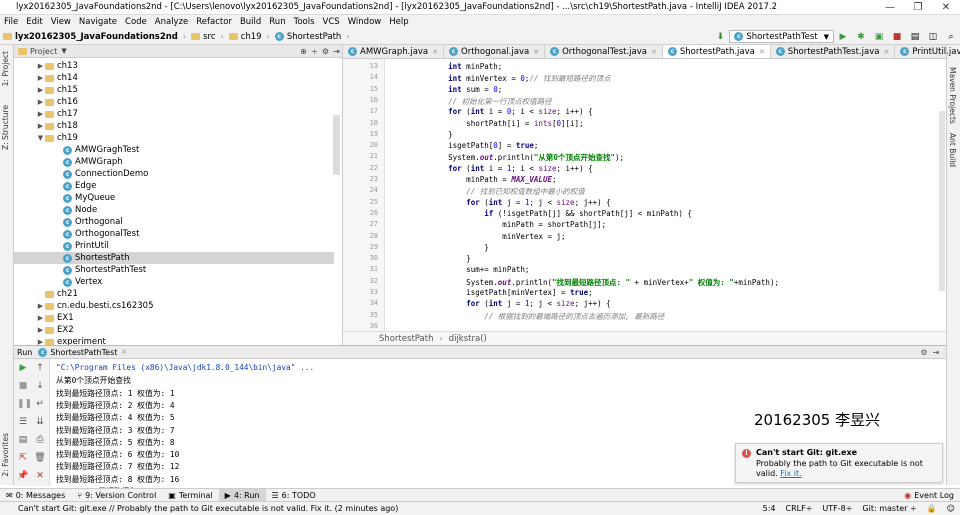 This screenshot has width=960, height=515. What do you see at coordinates (35, 495) in the screenshot?
I see `tool-window-button: ✉ 0: Messages` at bounding box center [35, 495].